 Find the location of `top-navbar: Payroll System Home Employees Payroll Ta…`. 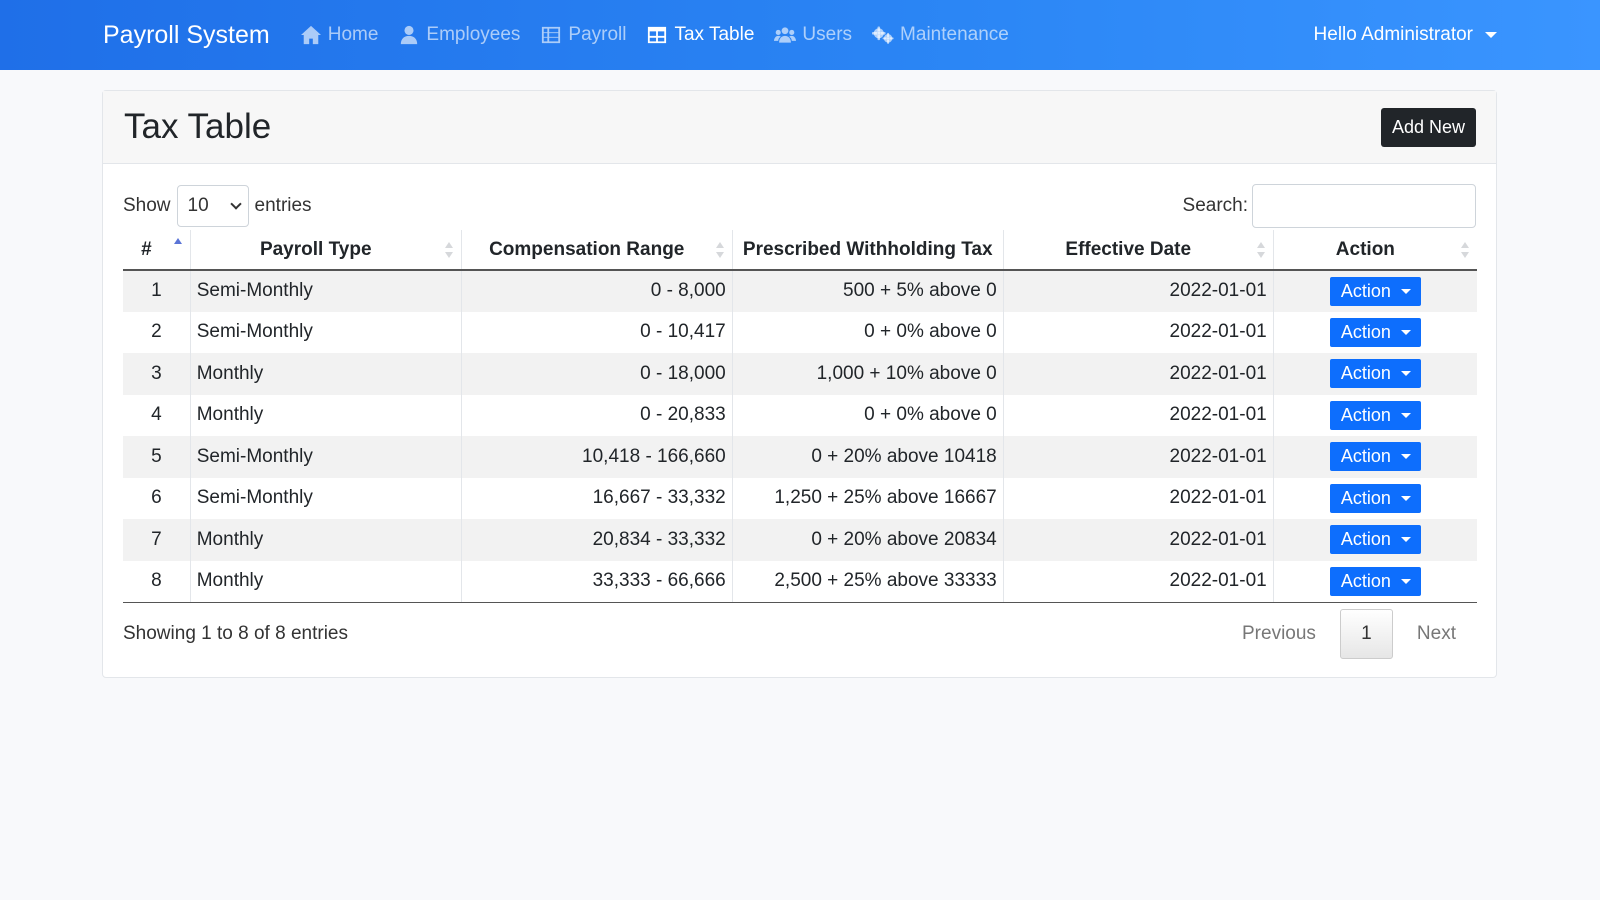

top-navbar: Payroll System Home Employees Payroll Ta… is located at coordinates (800, 35).